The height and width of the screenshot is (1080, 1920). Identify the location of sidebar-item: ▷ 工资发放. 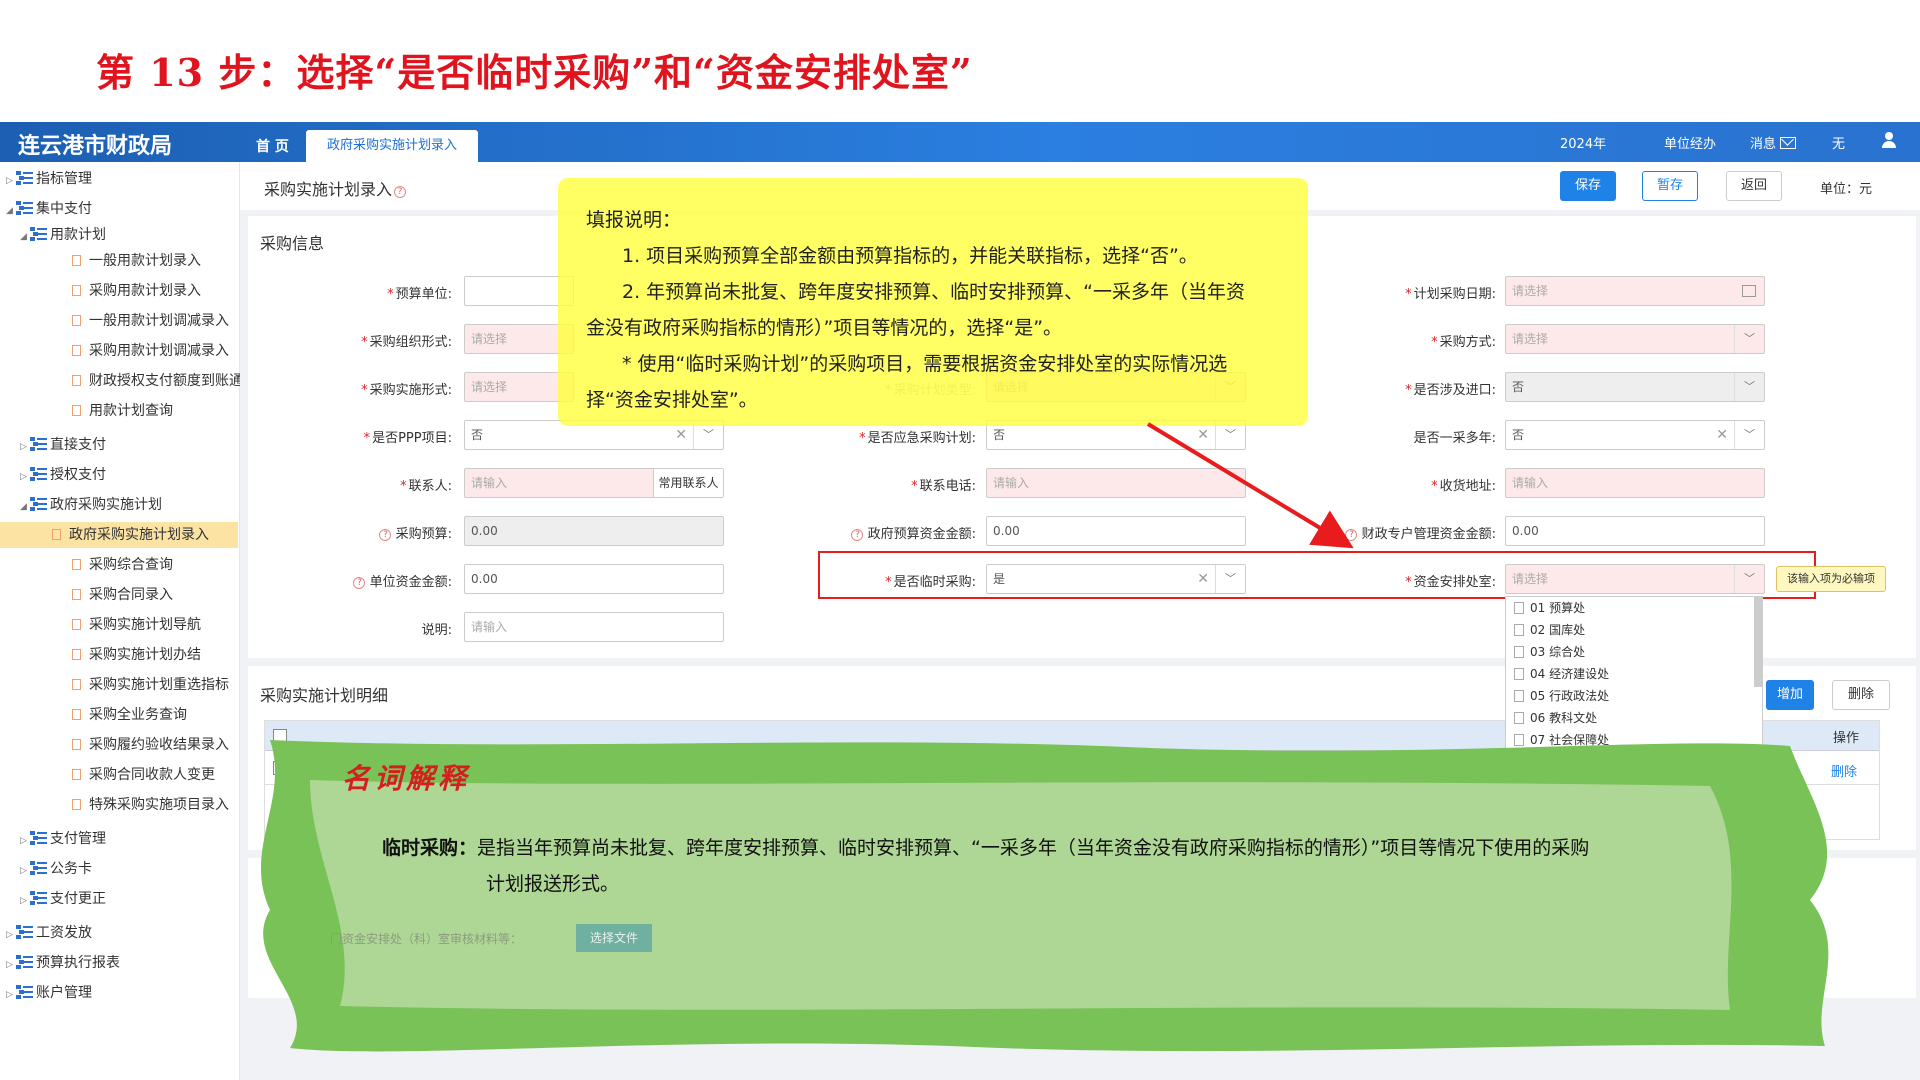
(49, 933).